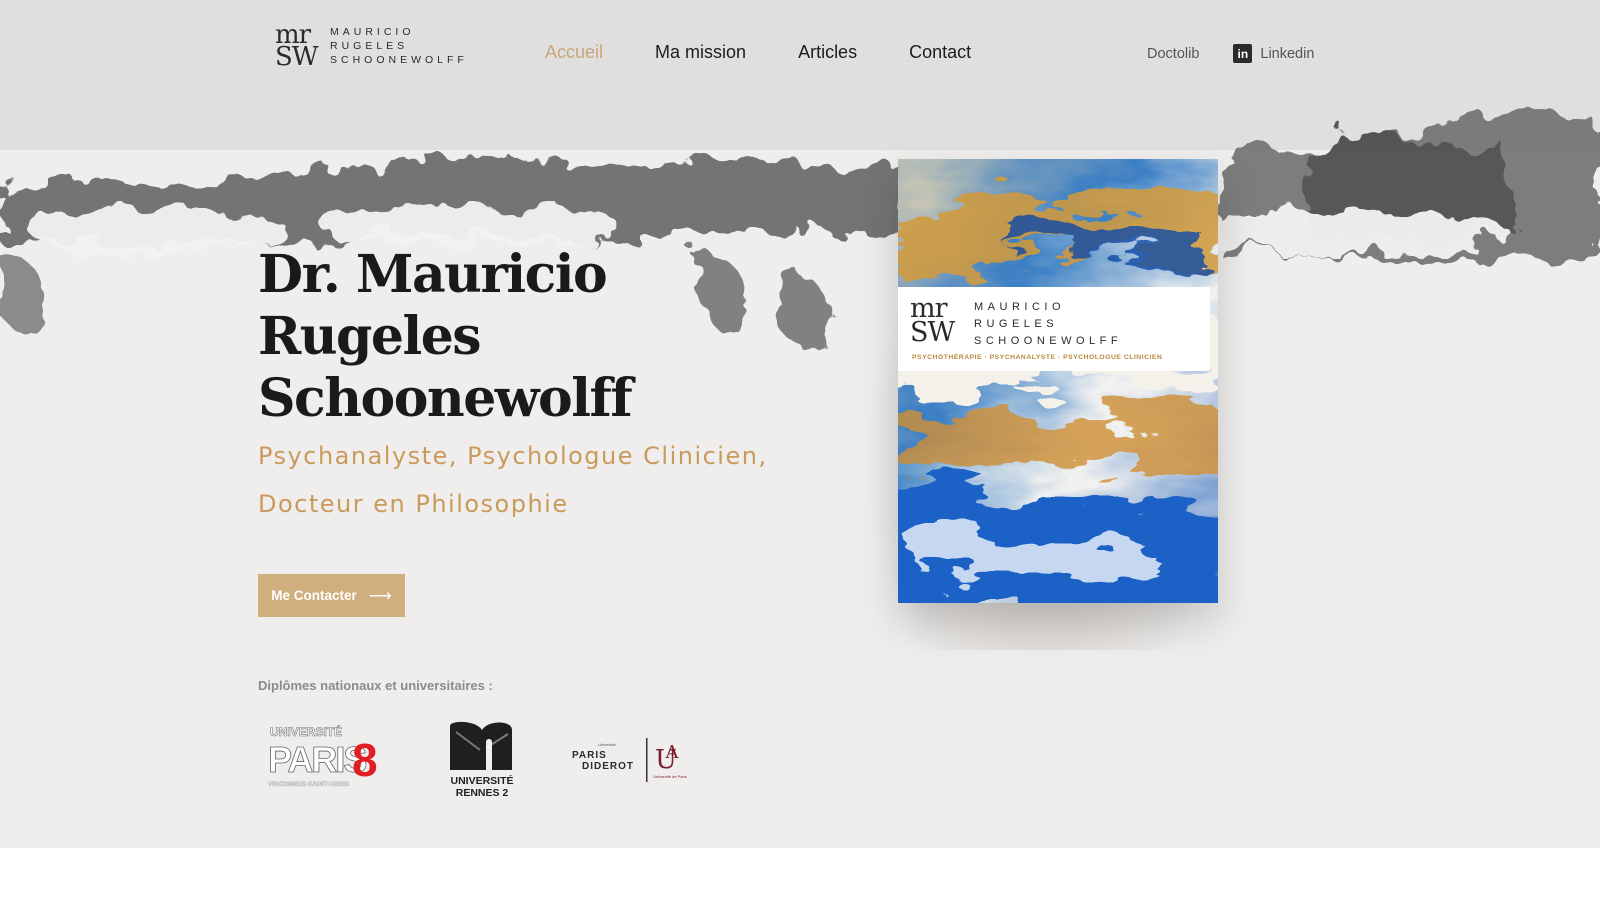 The height and width of the screenshot is (910, 1600). Describe the element at coordinates (314, 595) in the screenshot. I see `contact-button-label: Me Contacter` at that location.